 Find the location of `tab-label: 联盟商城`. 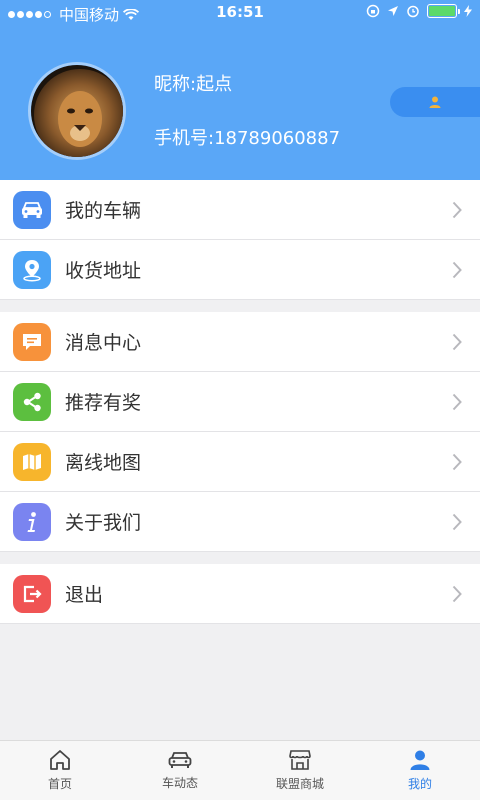

tab-label: 联盟商城 is located at coordinates (299, 784).